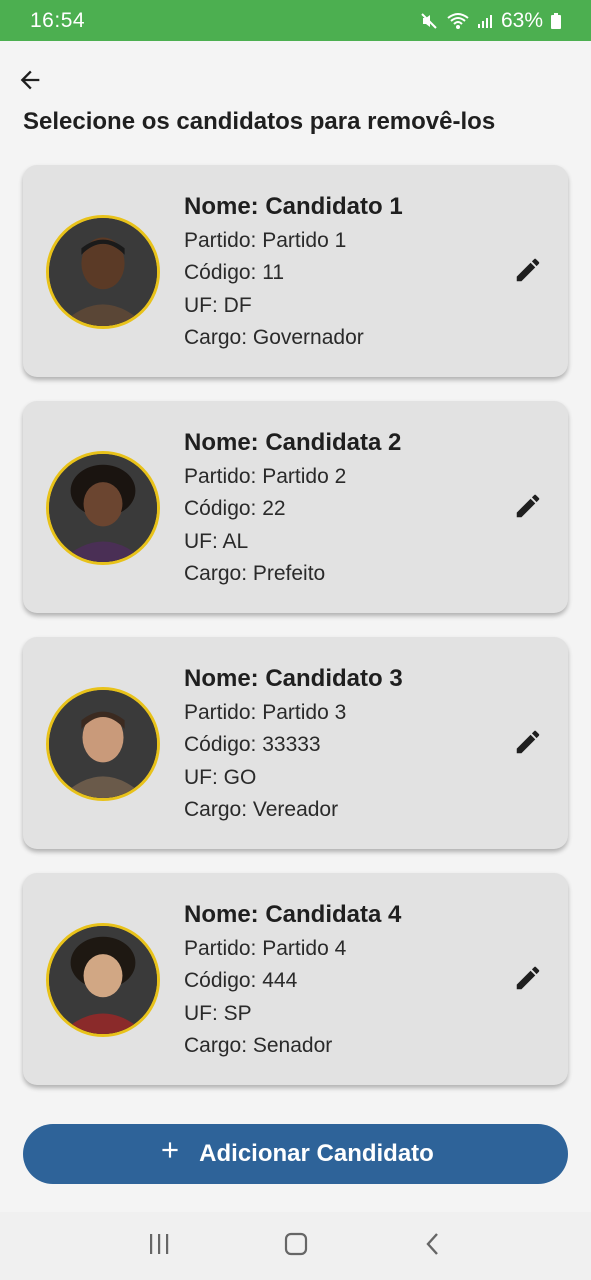 The height and width of the screenshot is (1280, 591). I want to click on candidate-role: Cargo: Prefeito, so click(255, 574).